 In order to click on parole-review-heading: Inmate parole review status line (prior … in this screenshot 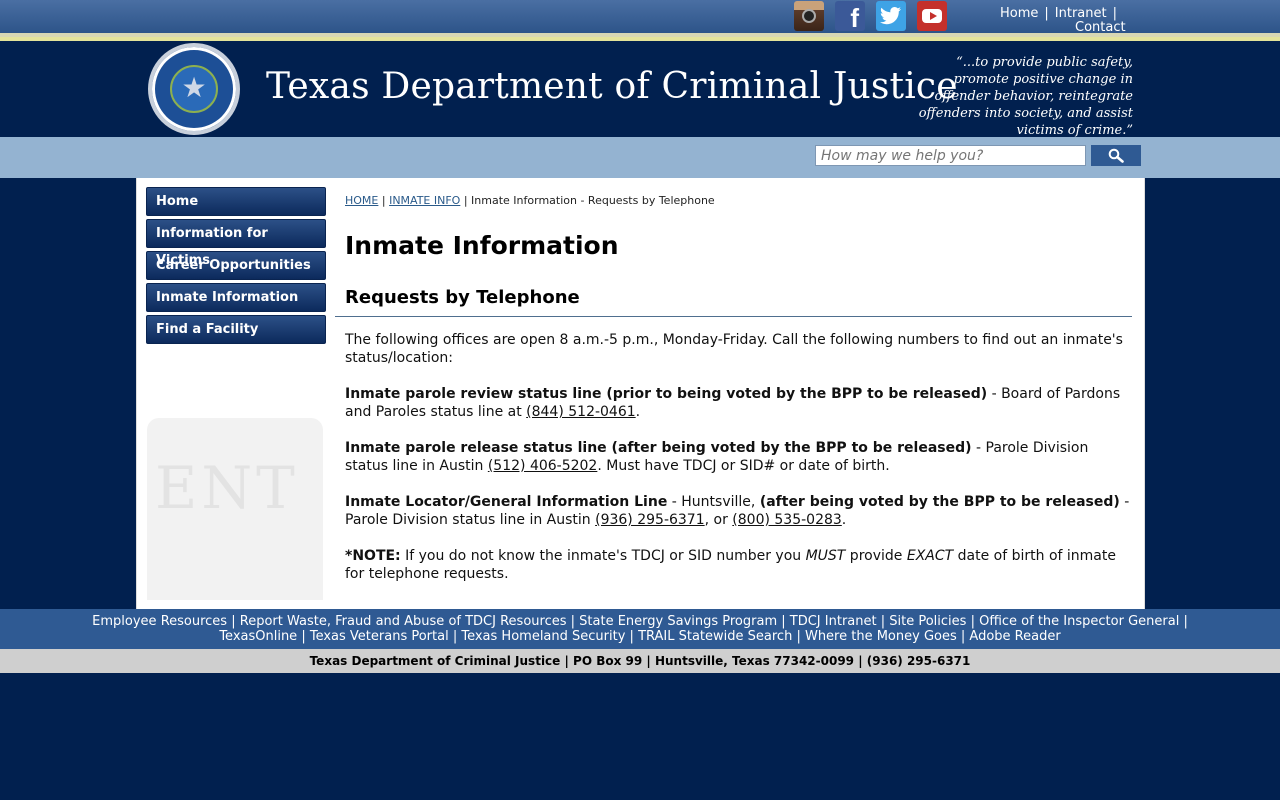, I will do `click(666, 394)`.